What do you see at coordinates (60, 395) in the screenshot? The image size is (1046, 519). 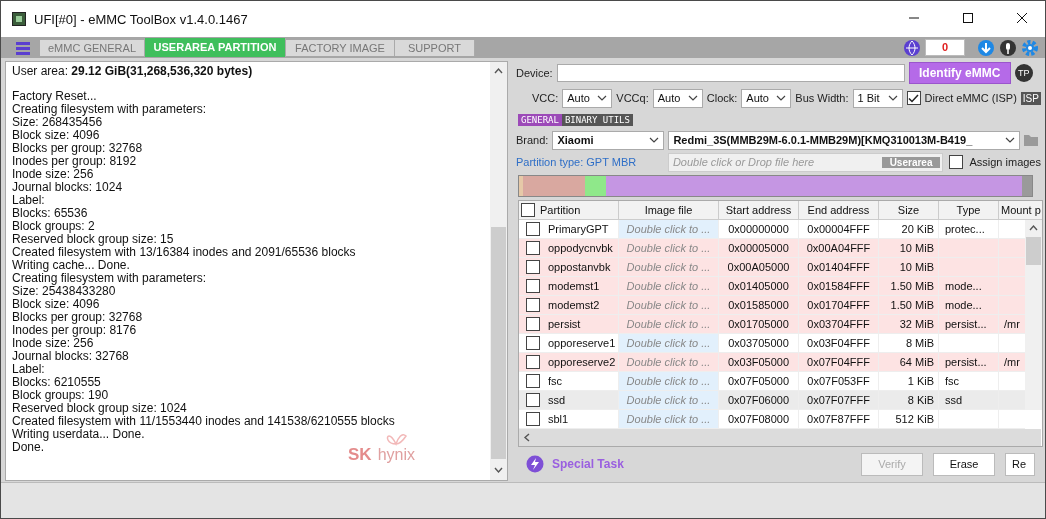 I see `log-line: Block groups: 190` at bounding box center [60, 395].